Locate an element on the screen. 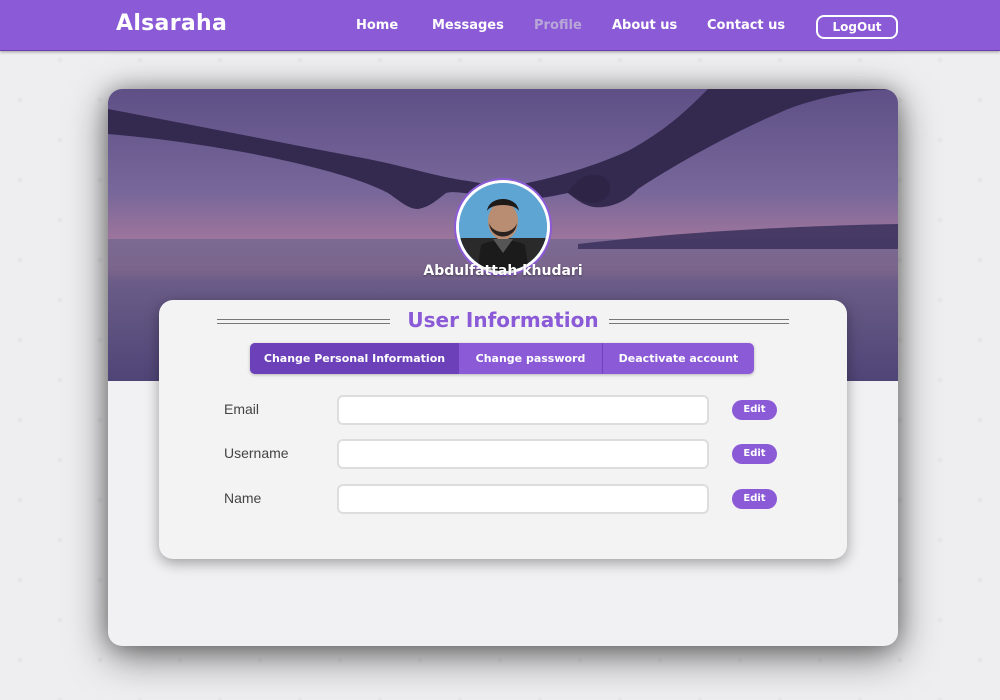 The width and height of the screenshot is (1000, 700). name-row: Name Edit is located at coordinates (503, 499).